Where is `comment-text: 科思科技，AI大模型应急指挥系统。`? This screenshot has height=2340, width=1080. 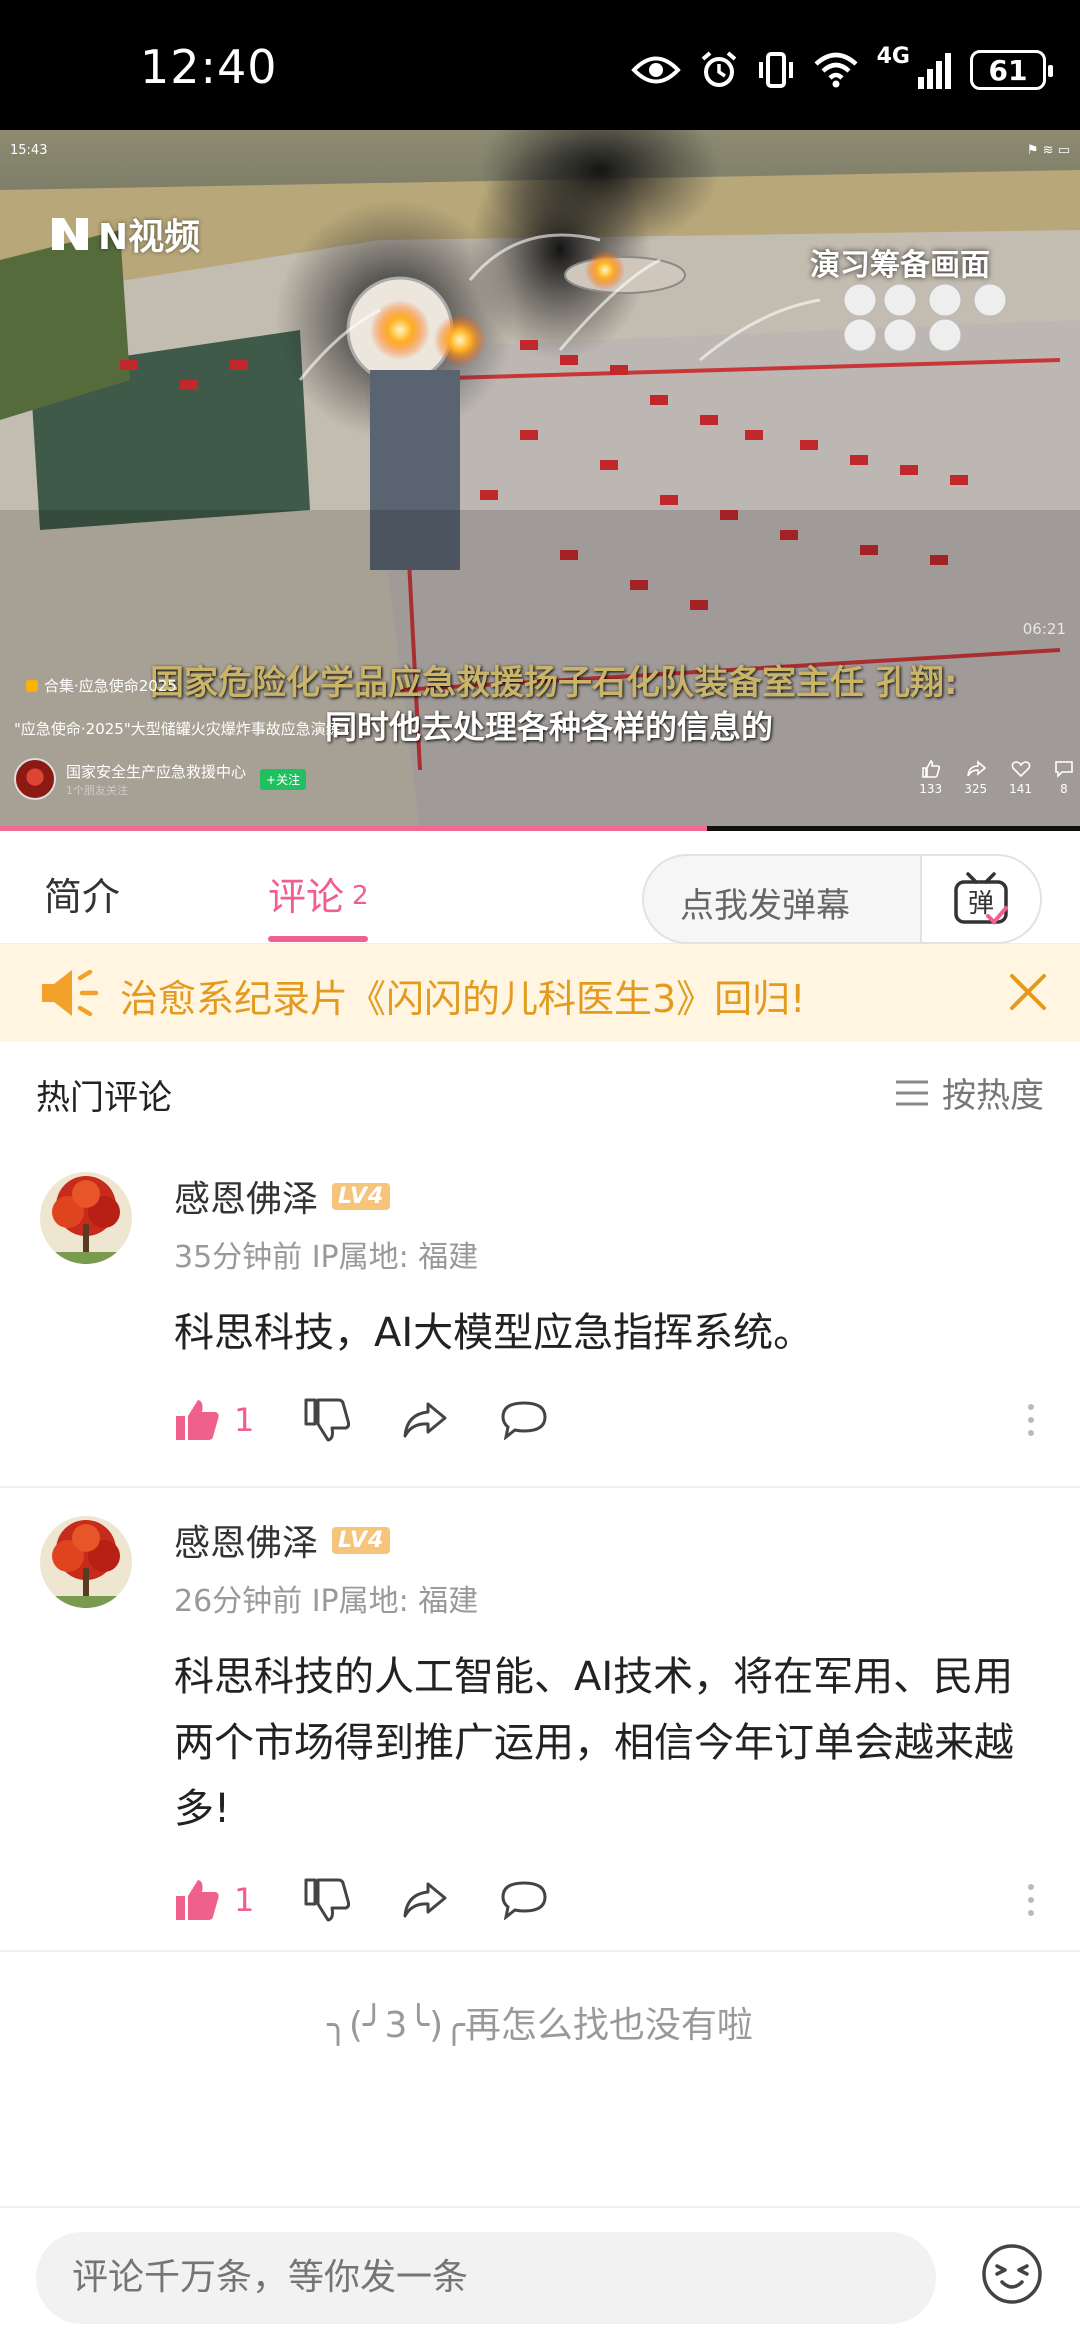
comment-text: 科思科技，AI大模型应急指挥系统。 is located at coordinates (494, 1333).